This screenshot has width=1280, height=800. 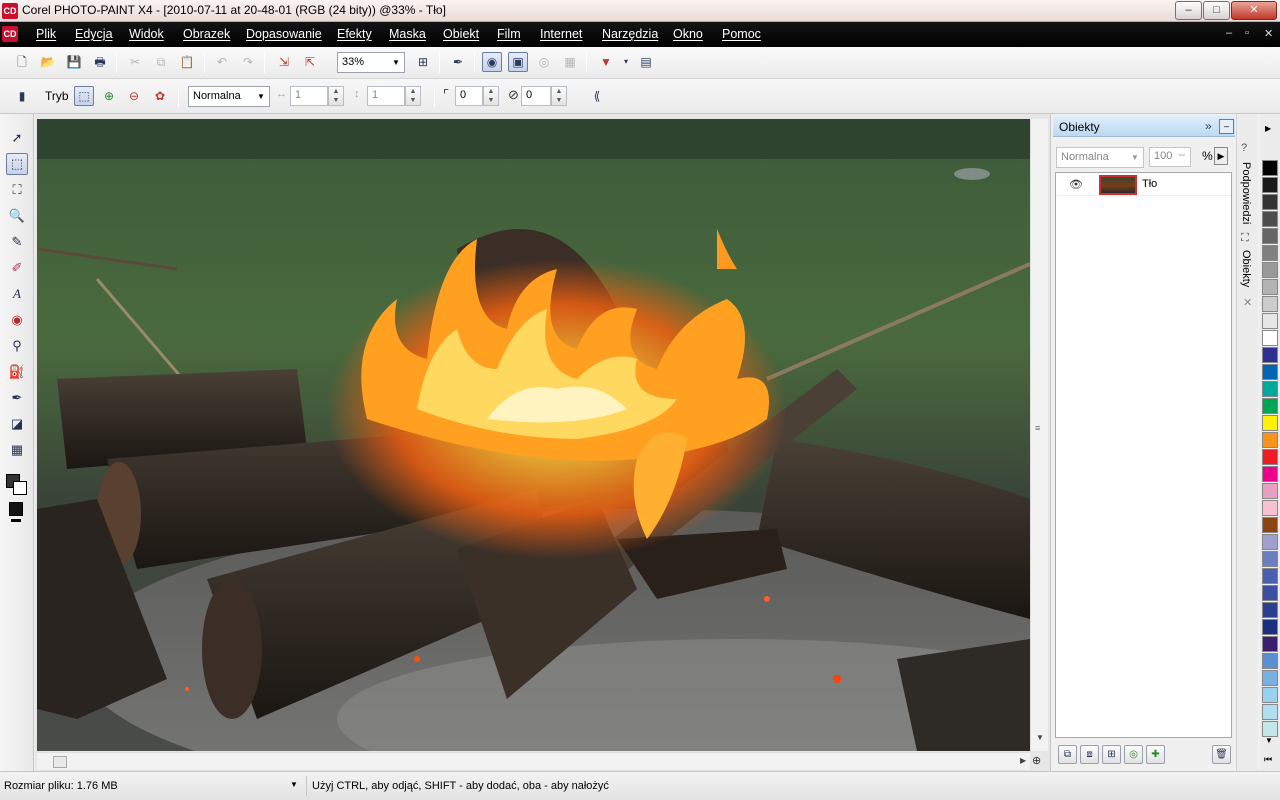 What do you see at coordinates (1246, 268) in the screenshot?
I see `tab-objects: Obiekty` at bounding box center [1246, 268].